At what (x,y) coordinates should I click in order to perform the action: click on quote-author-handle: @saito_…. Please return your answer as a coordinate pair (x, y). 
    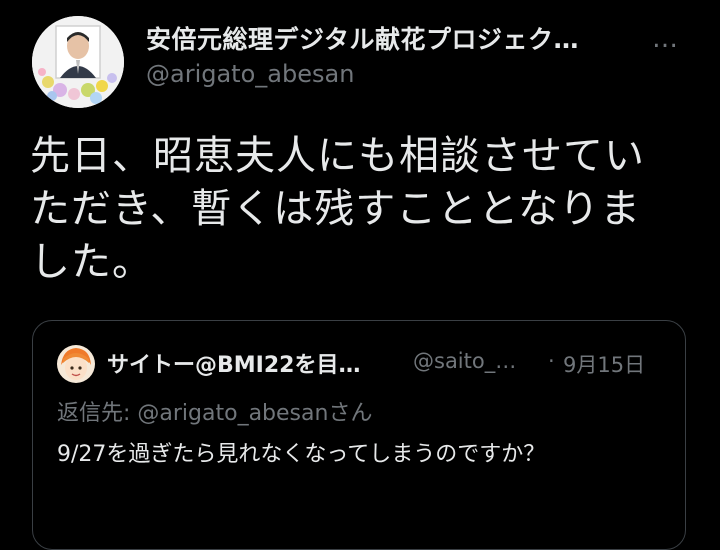
    Looking at the image, I should click on (464, 361).